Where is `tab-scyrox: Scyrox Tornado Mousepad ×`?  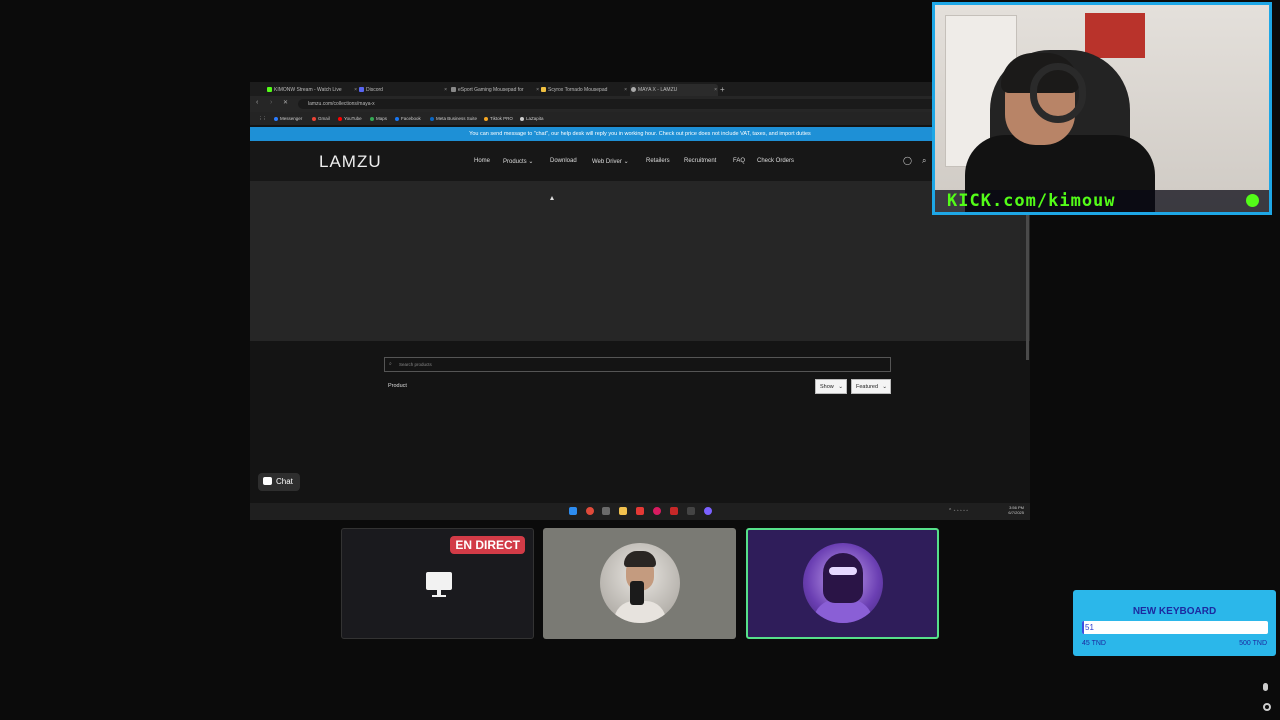 tab-scyrox: Scyrox Tornado Mousepad × is located at coordinates (584, 90).